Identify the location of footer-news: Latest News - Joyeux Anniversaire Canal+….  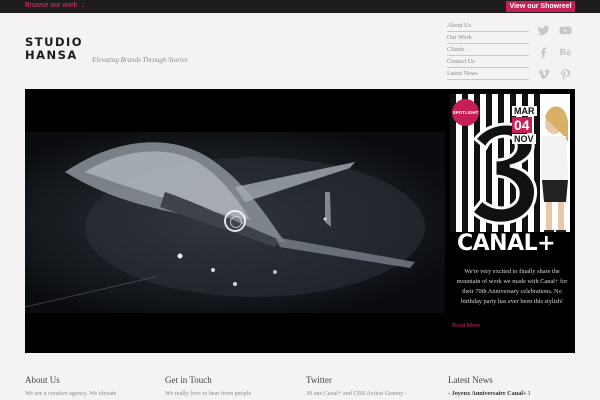
(513, 386).